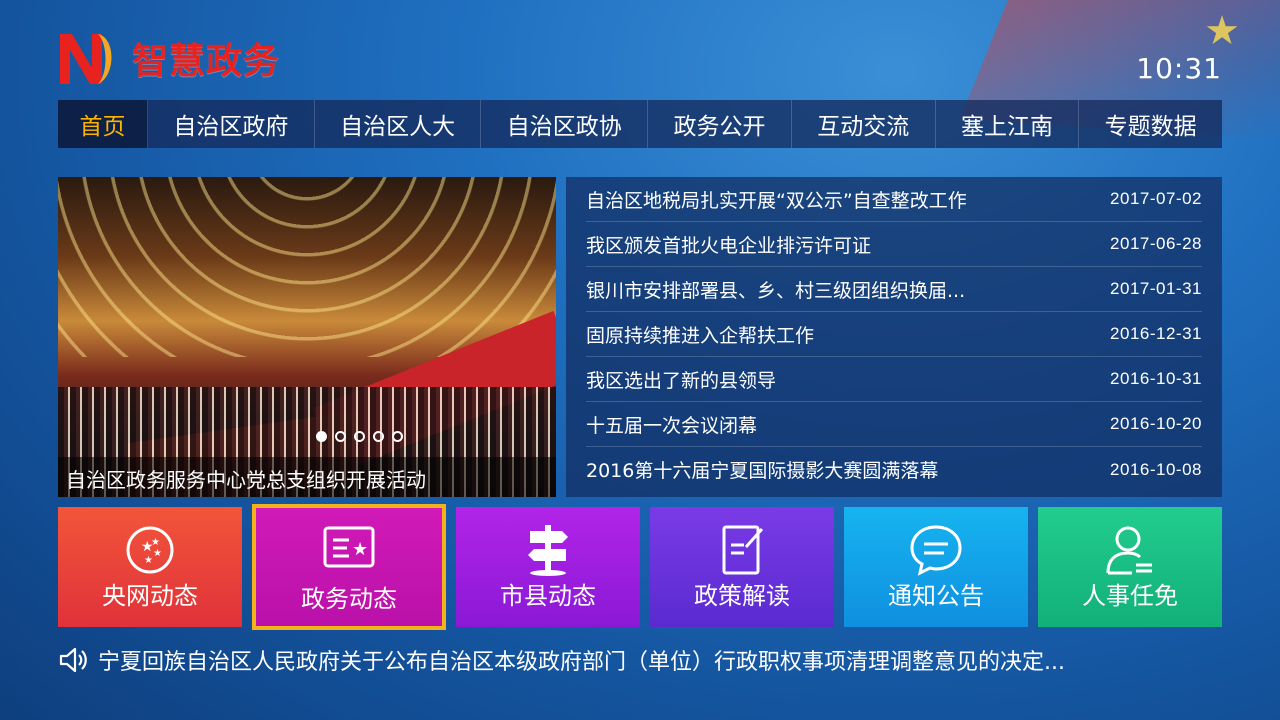  What do you see at coordinates (1156, 423) in the screenshot?
I see `news-date: 2016-10-20` at bounding box center [1156, 423].